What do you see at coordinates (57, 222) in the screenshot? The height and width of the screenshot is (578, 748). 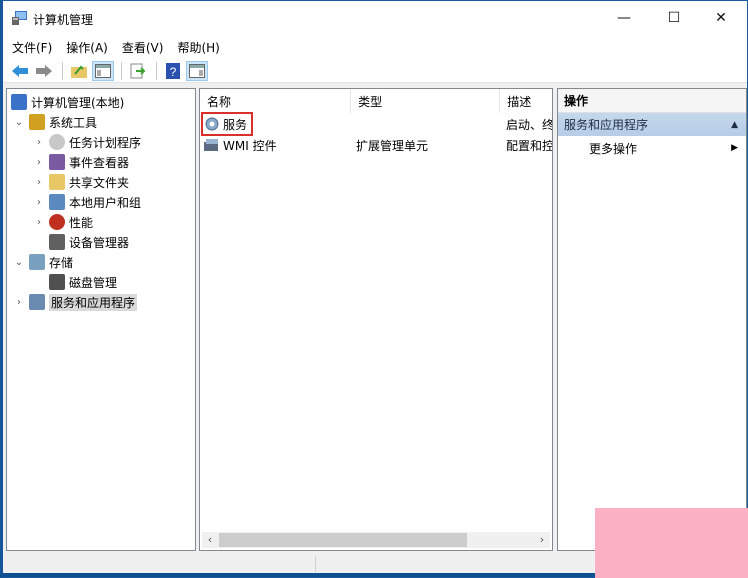 I see `performance-icon` at bounding box center [57, 222].